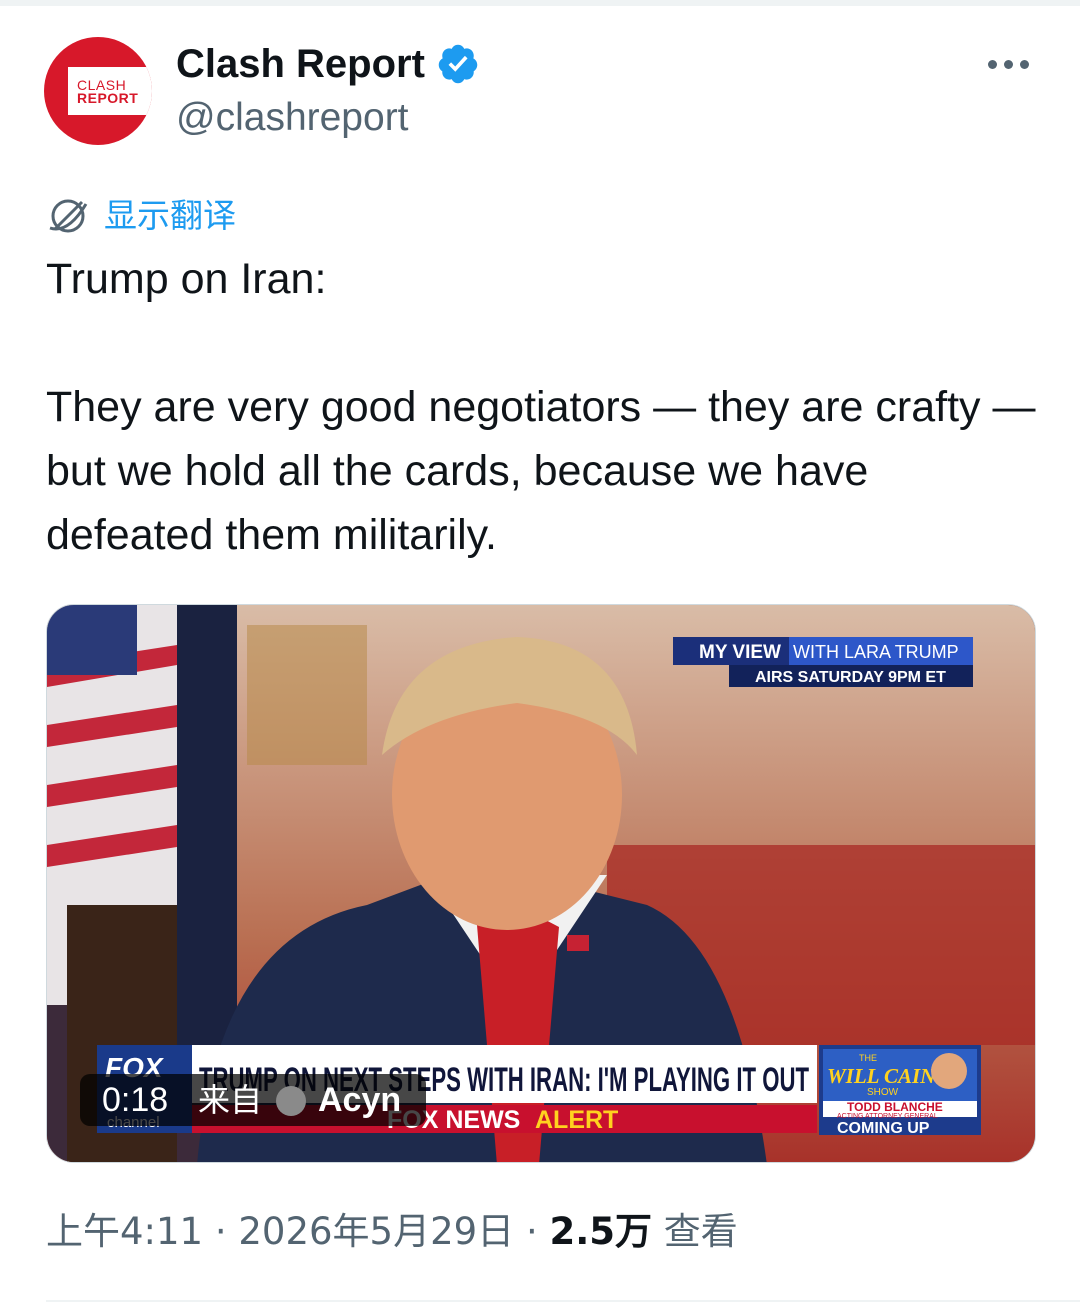 This screenshot has width=1080, height=1311. I want to click on tweet-metadata: 上午4:11 · 2026年5月29日 · 2.5万 查看, so click(392, 1232).